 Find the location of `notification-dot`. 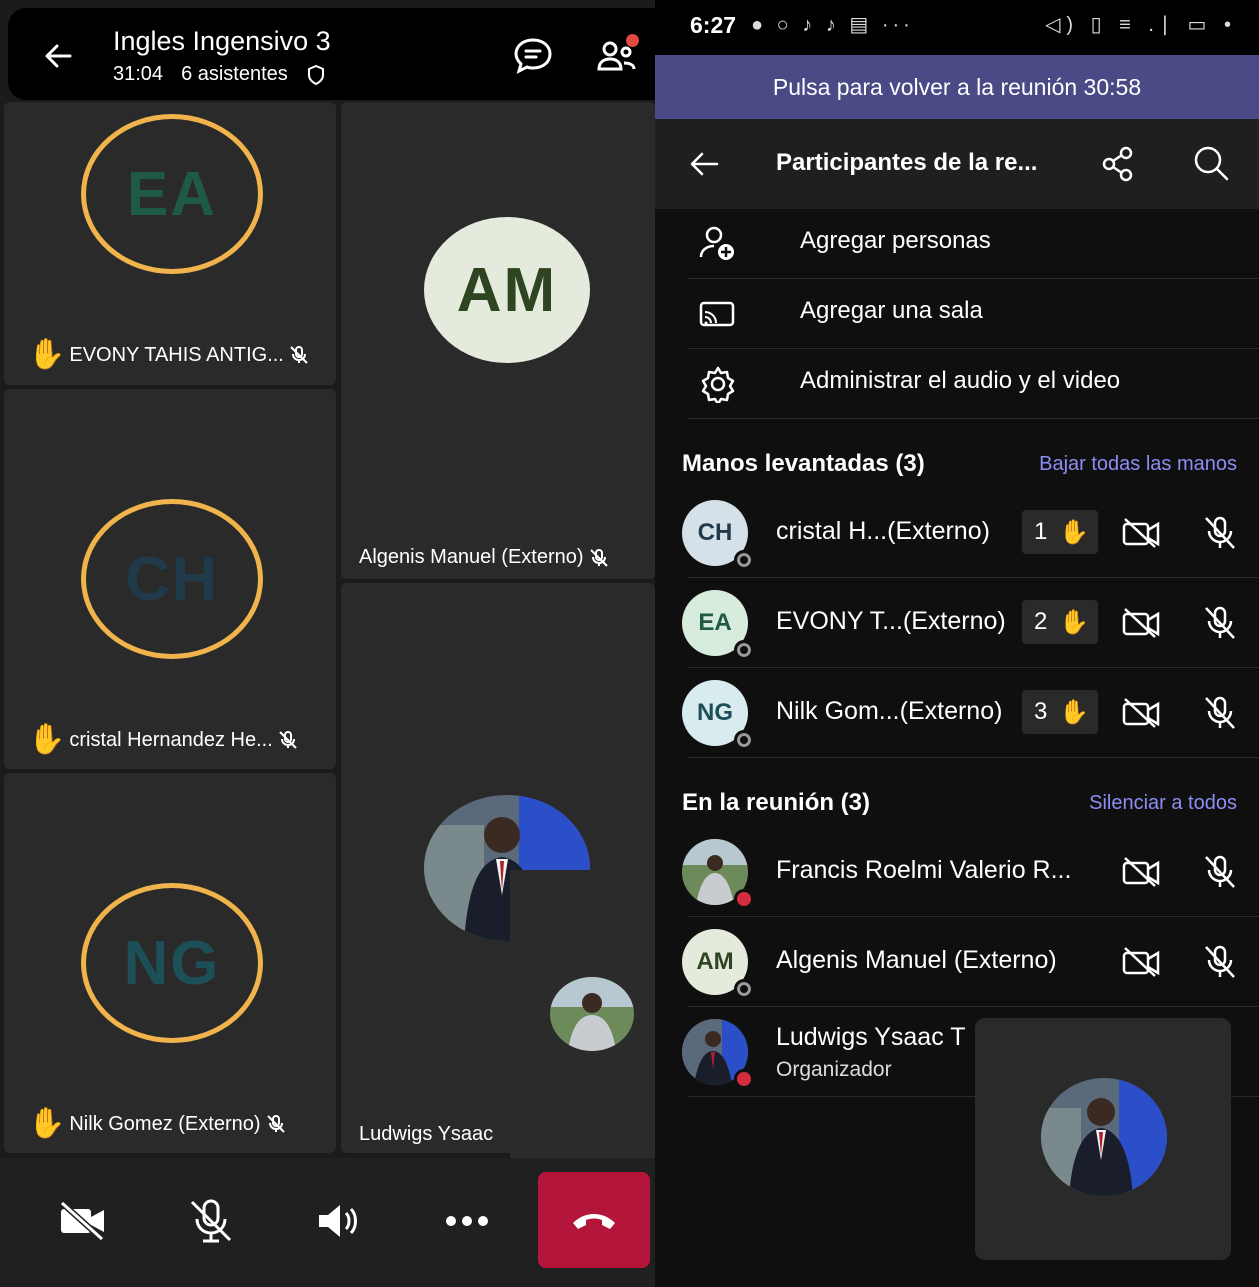

notification-dot is located at coordinates (632, 40).